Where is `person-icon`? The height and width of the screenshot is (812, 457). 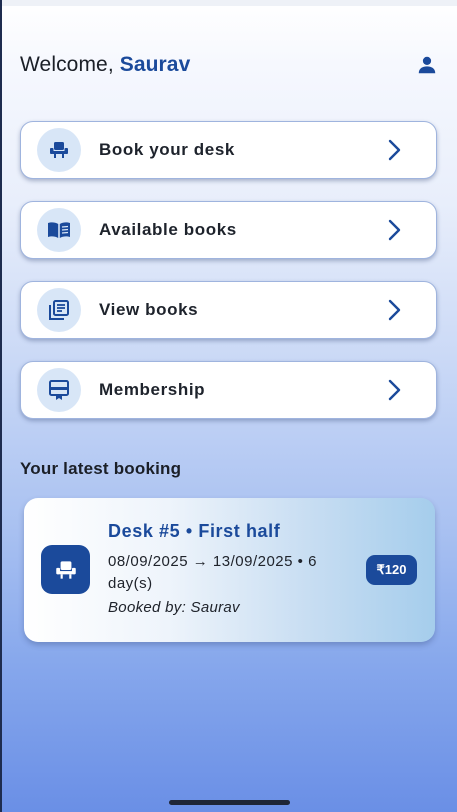 person-icon is located at coordinates (427, 65).